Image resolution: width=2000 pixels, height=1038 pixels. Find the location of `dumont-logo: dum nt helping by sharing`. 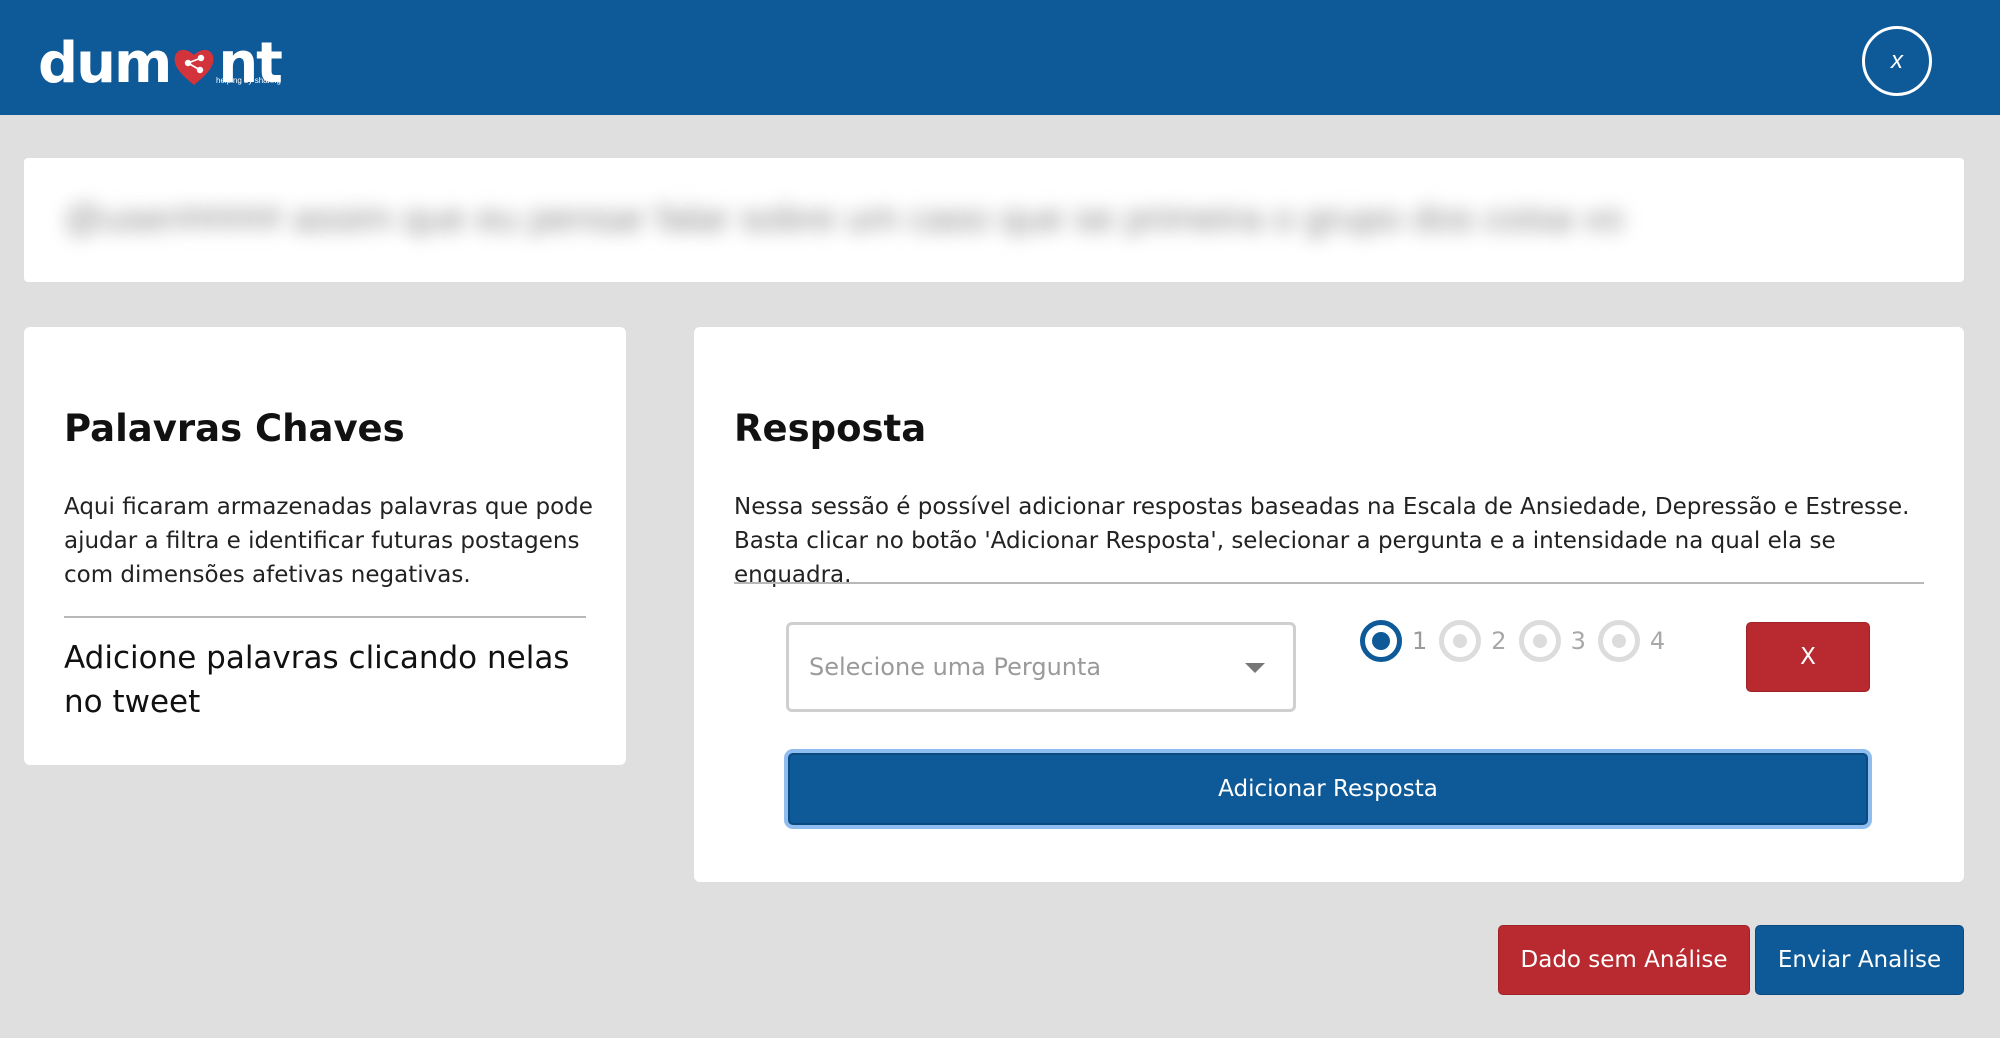

dumont-logo: dum nt helping by sharing is located at coordinates (160, 59).